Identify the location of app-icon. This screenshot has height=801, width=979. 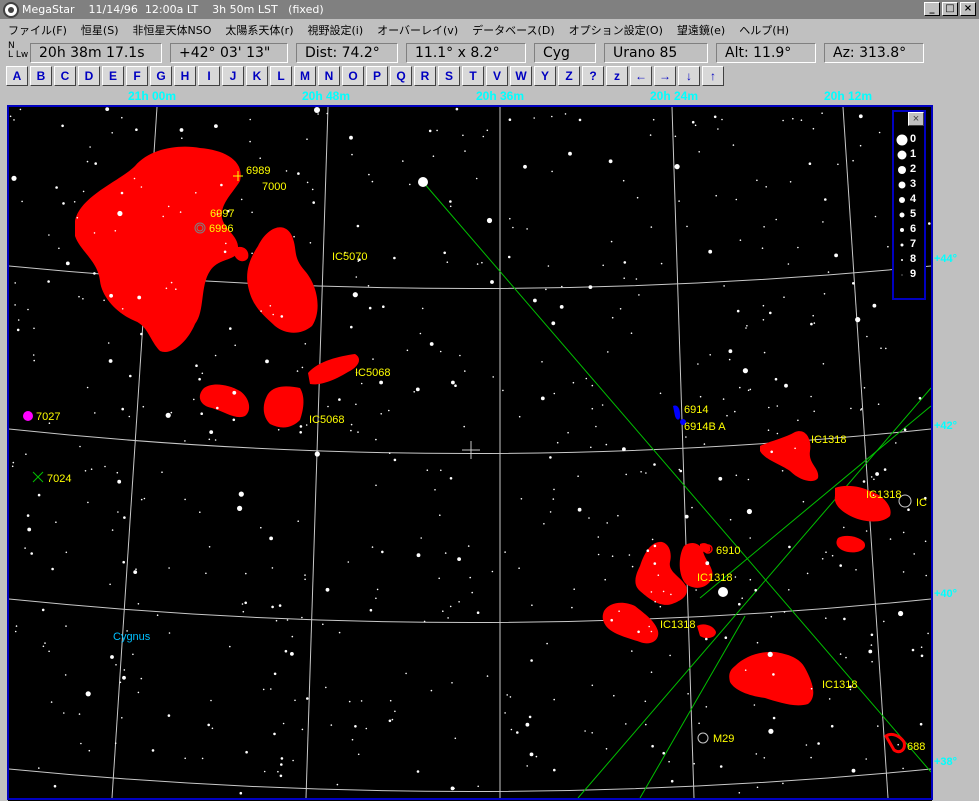
(11, 9).